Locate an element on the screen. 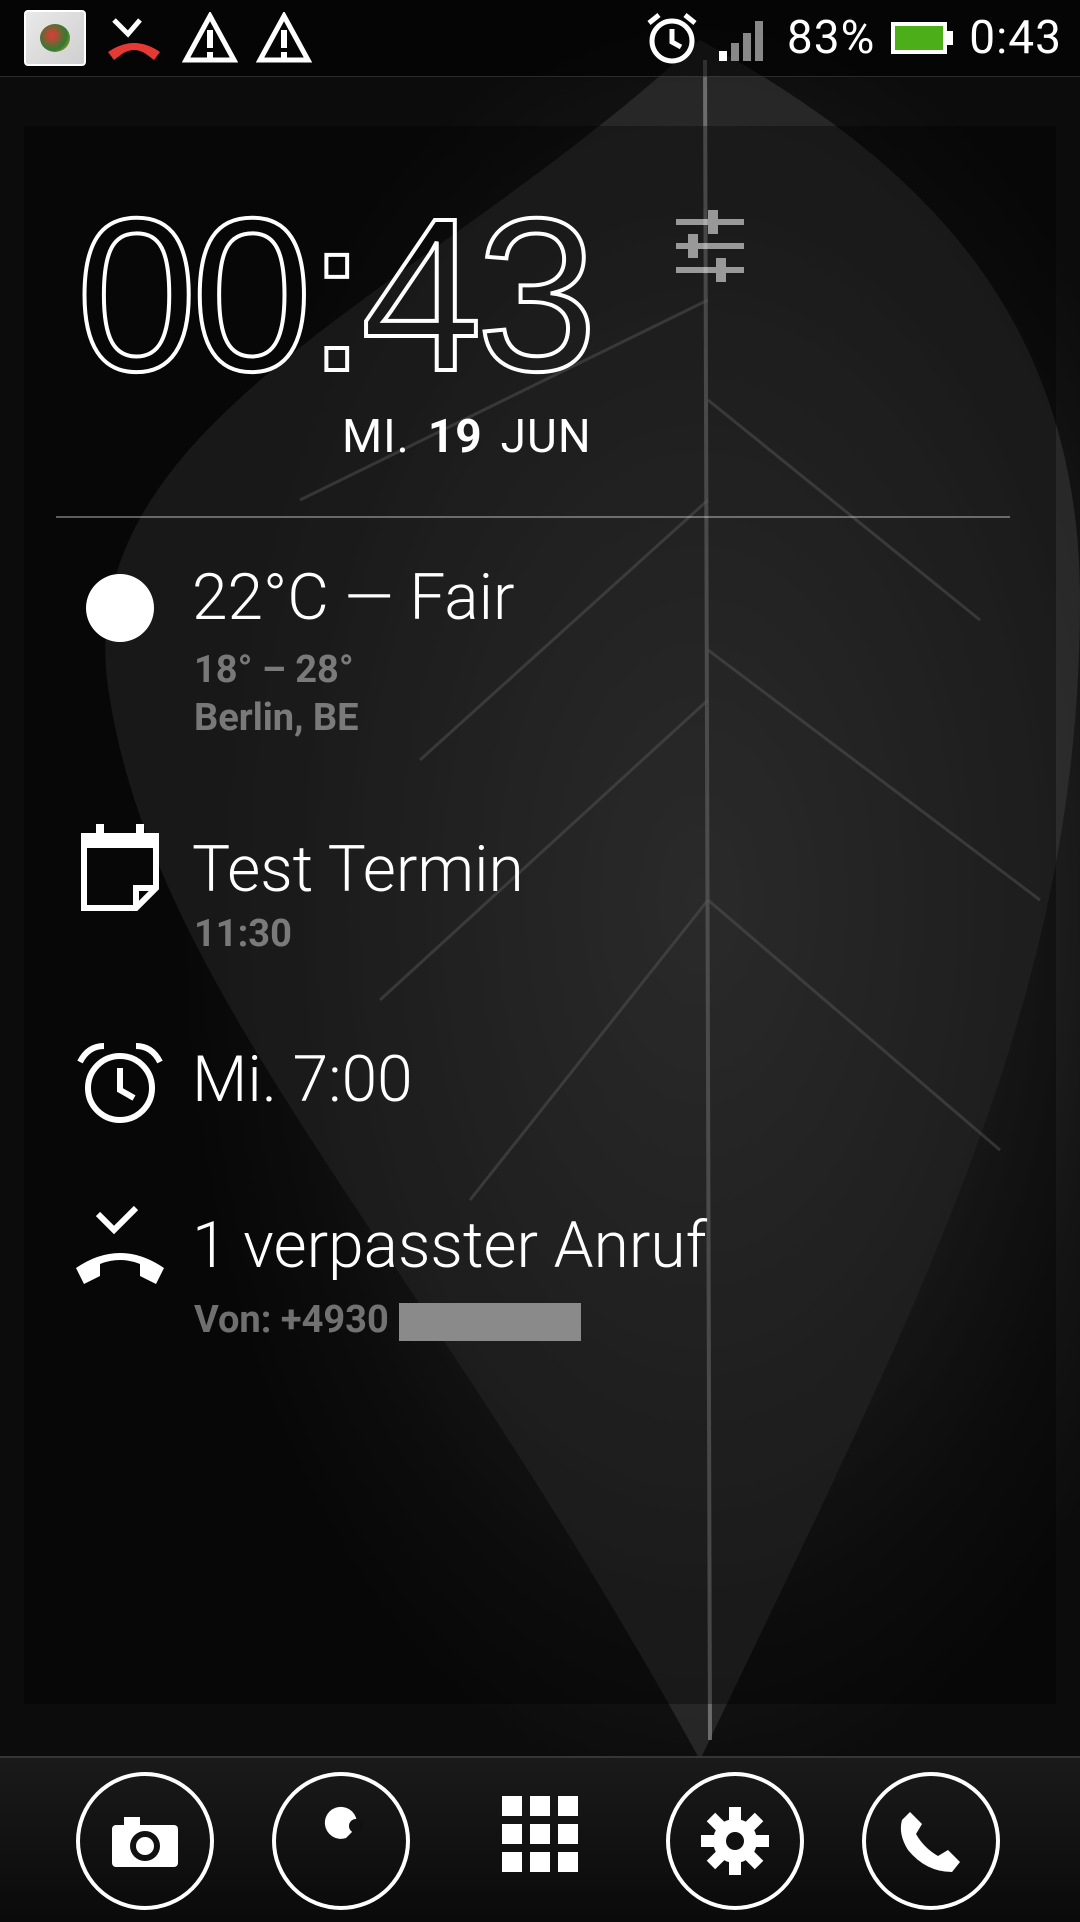 The image size is (1080, 1922). status-bar: 83% 0:43 is located at coordinates (540, 38).